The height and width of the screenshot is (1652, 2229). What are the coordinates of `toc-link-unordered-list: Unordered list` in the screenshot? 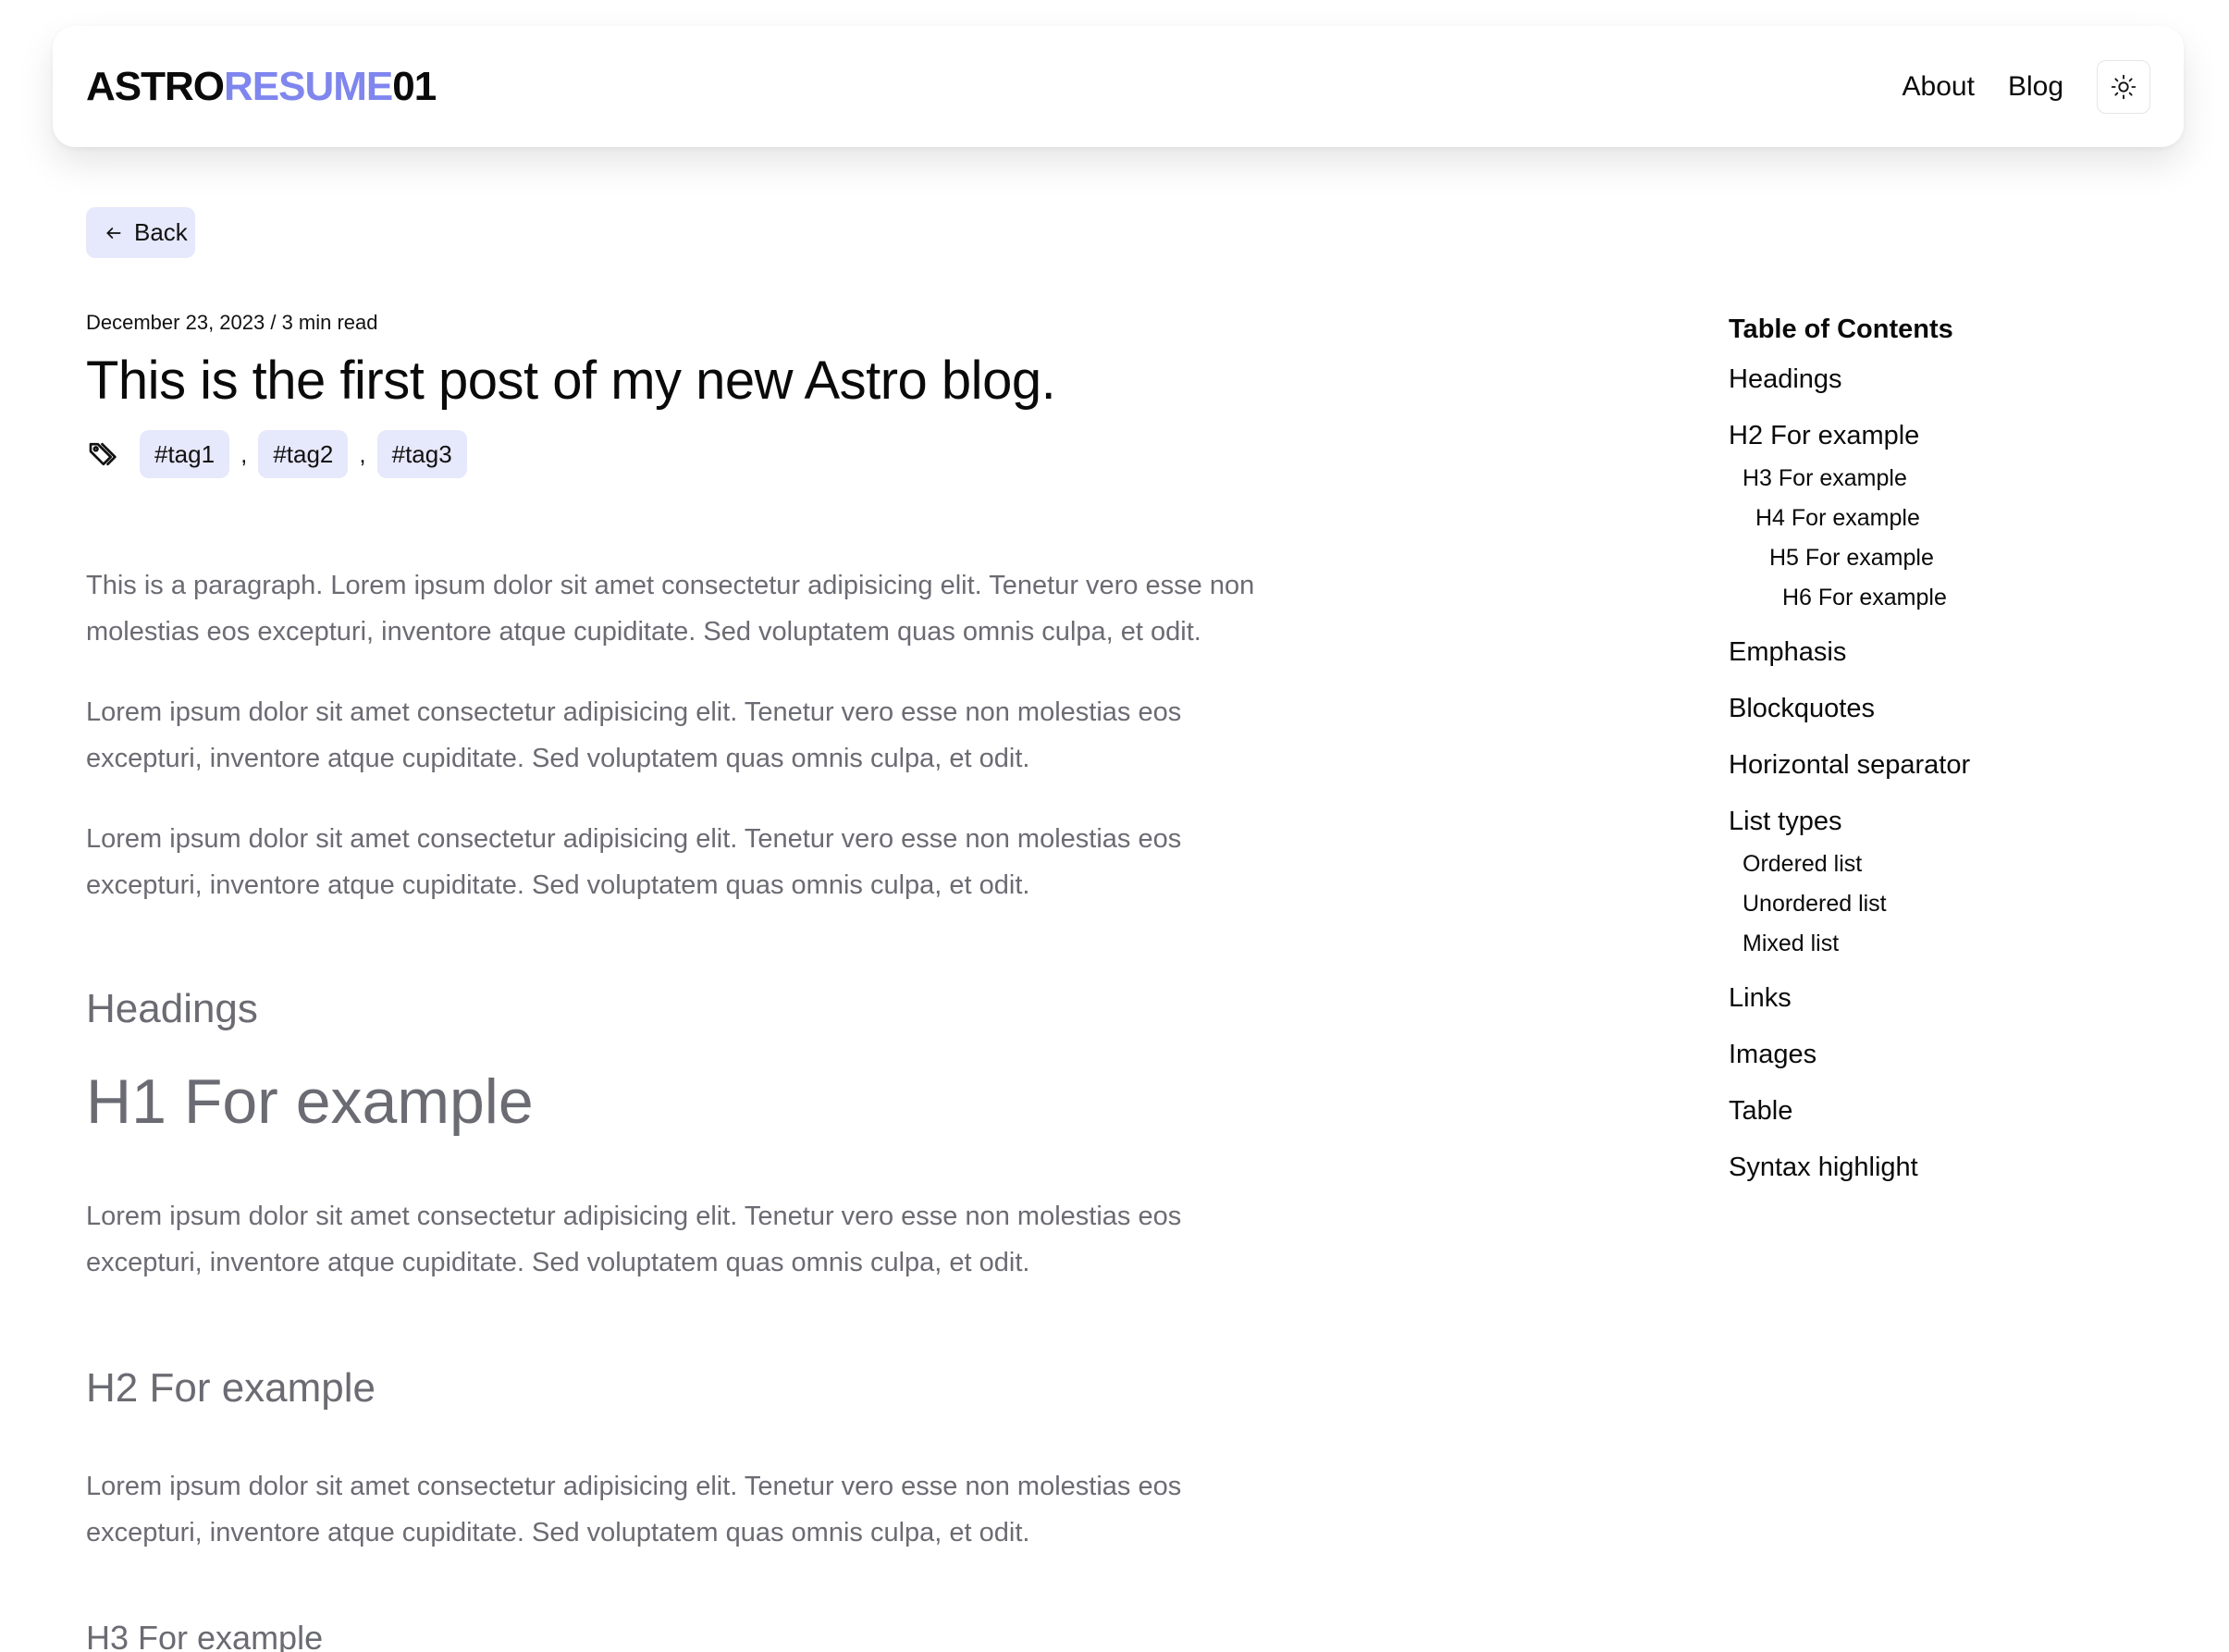 It's located at (1951, 904).